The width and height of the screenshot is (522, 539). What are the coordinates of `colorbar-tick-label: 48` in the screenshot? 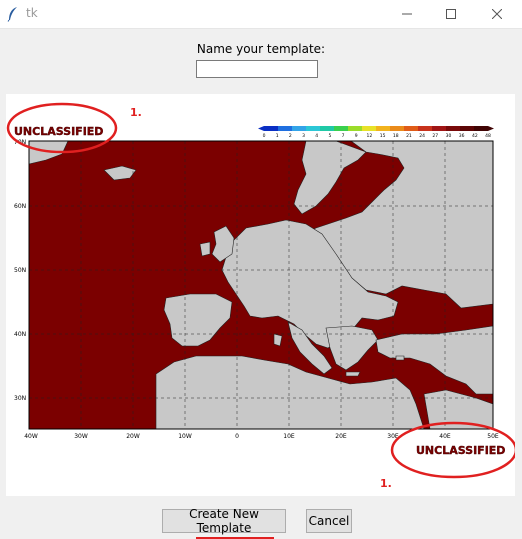 It's located at (488, 136).